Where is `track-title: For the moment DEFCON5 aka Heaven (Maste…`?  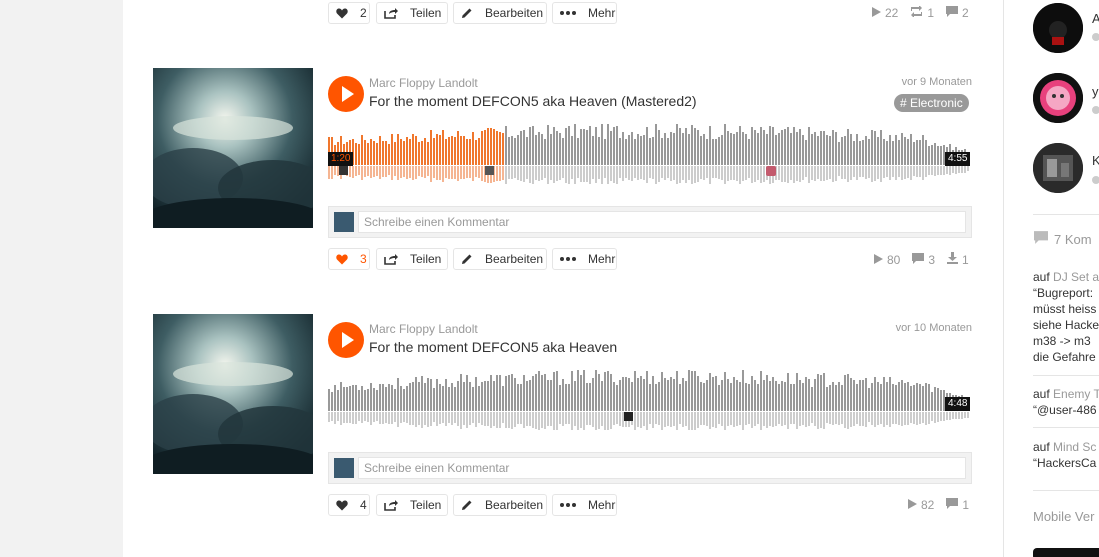
track-title: For the moment DEFCON5 aka Heaven (Maste… is located at coordinates (533, 101).